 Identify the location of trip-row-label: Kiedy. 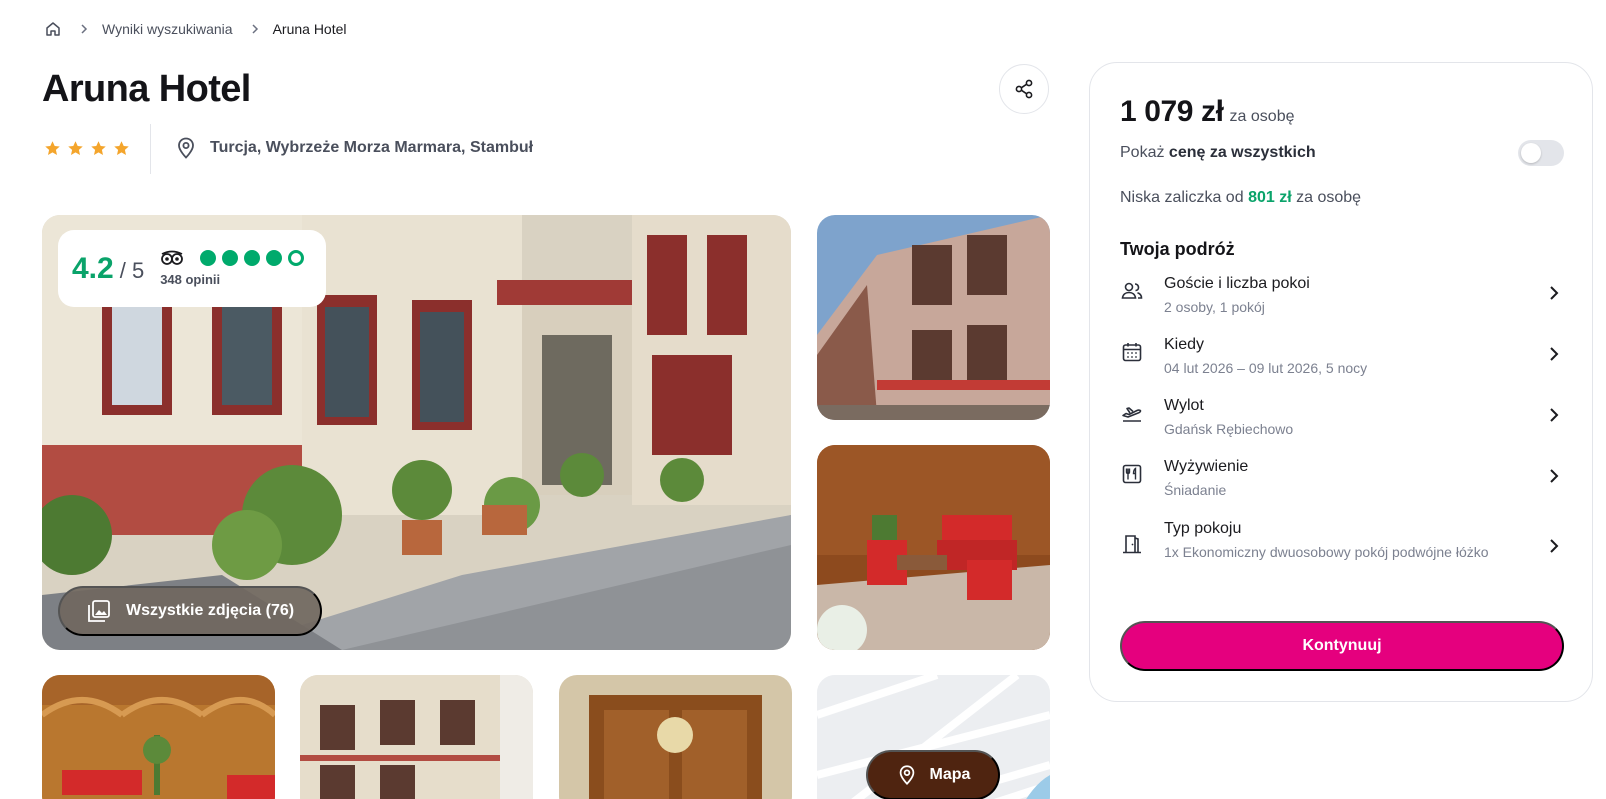
(1184, 344).